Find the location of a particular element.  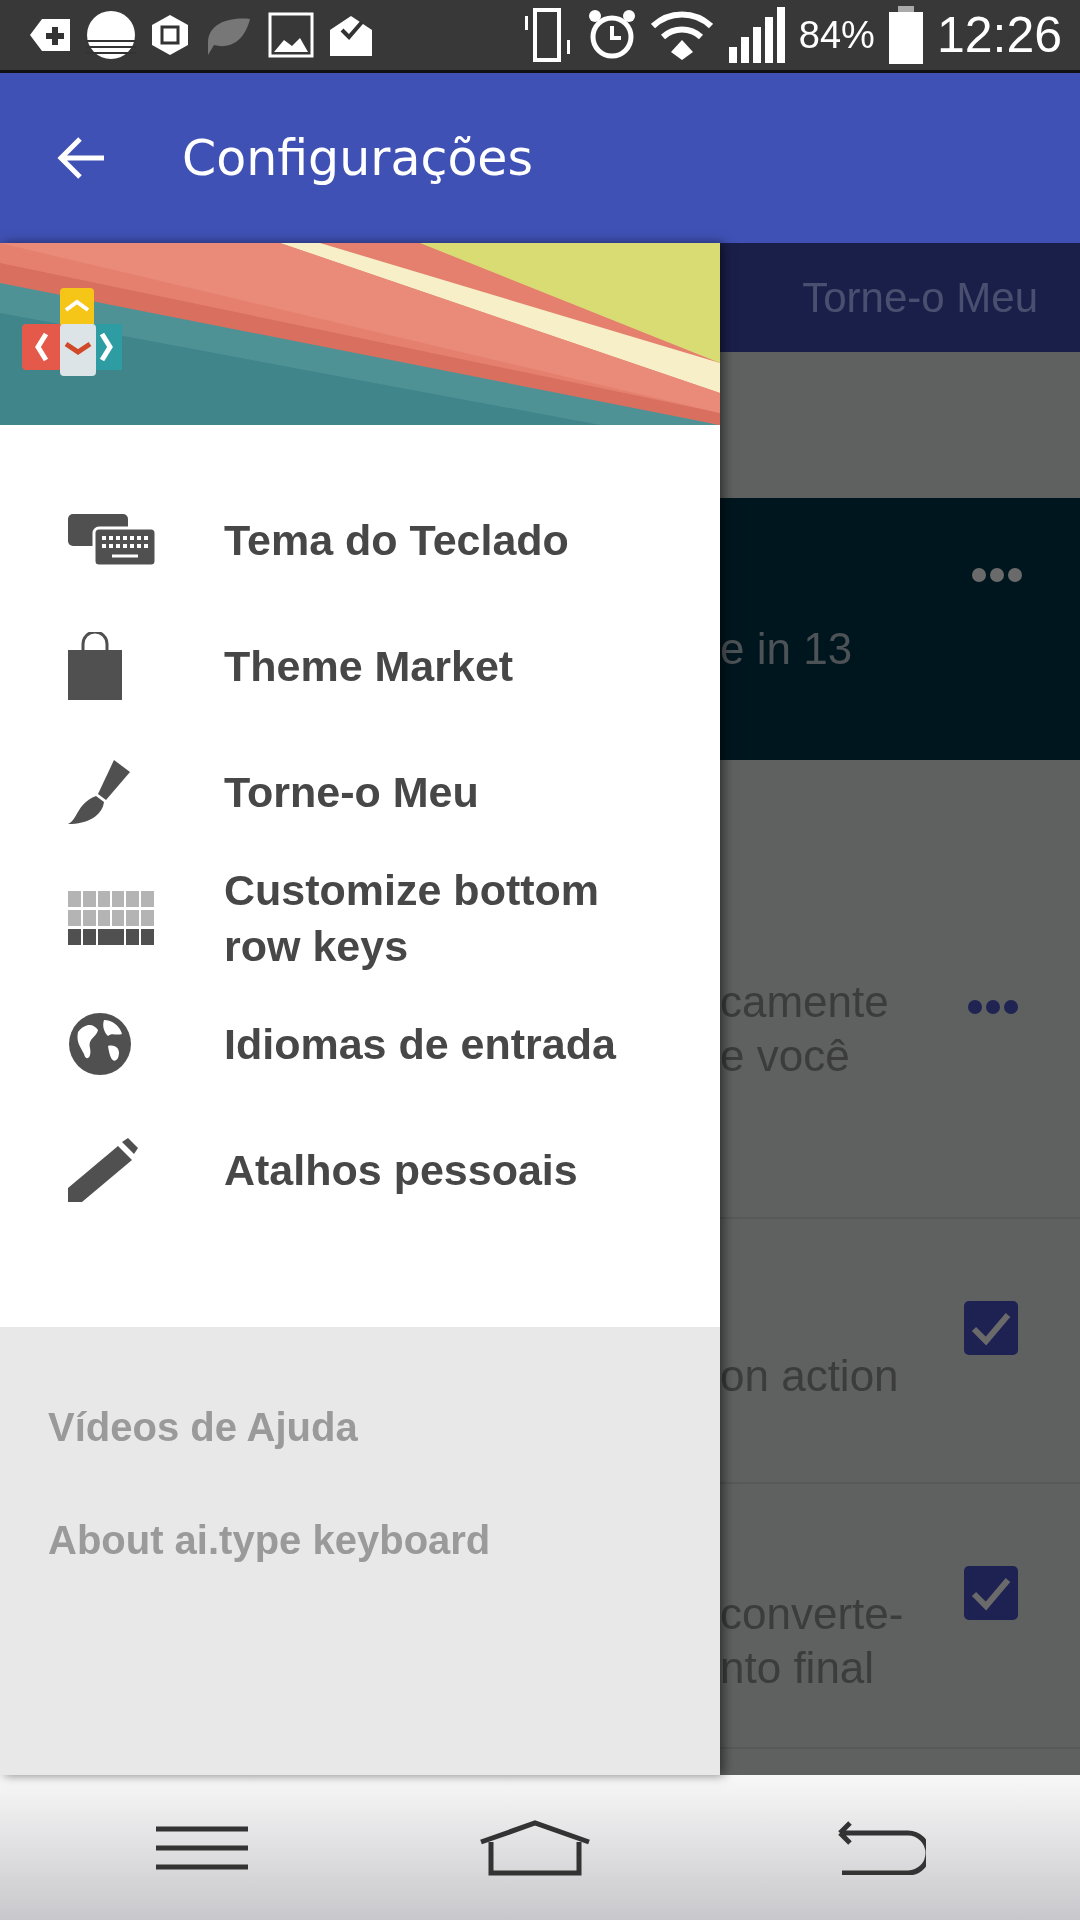

drawer-item: Tema do Teclado is located at coordinates (360, 540).